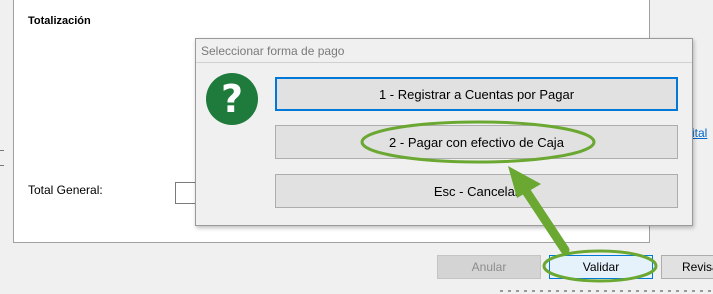  Describe the element at coordinates (232, 99) in the screenshot. I see `question-icon: ?` at that location.